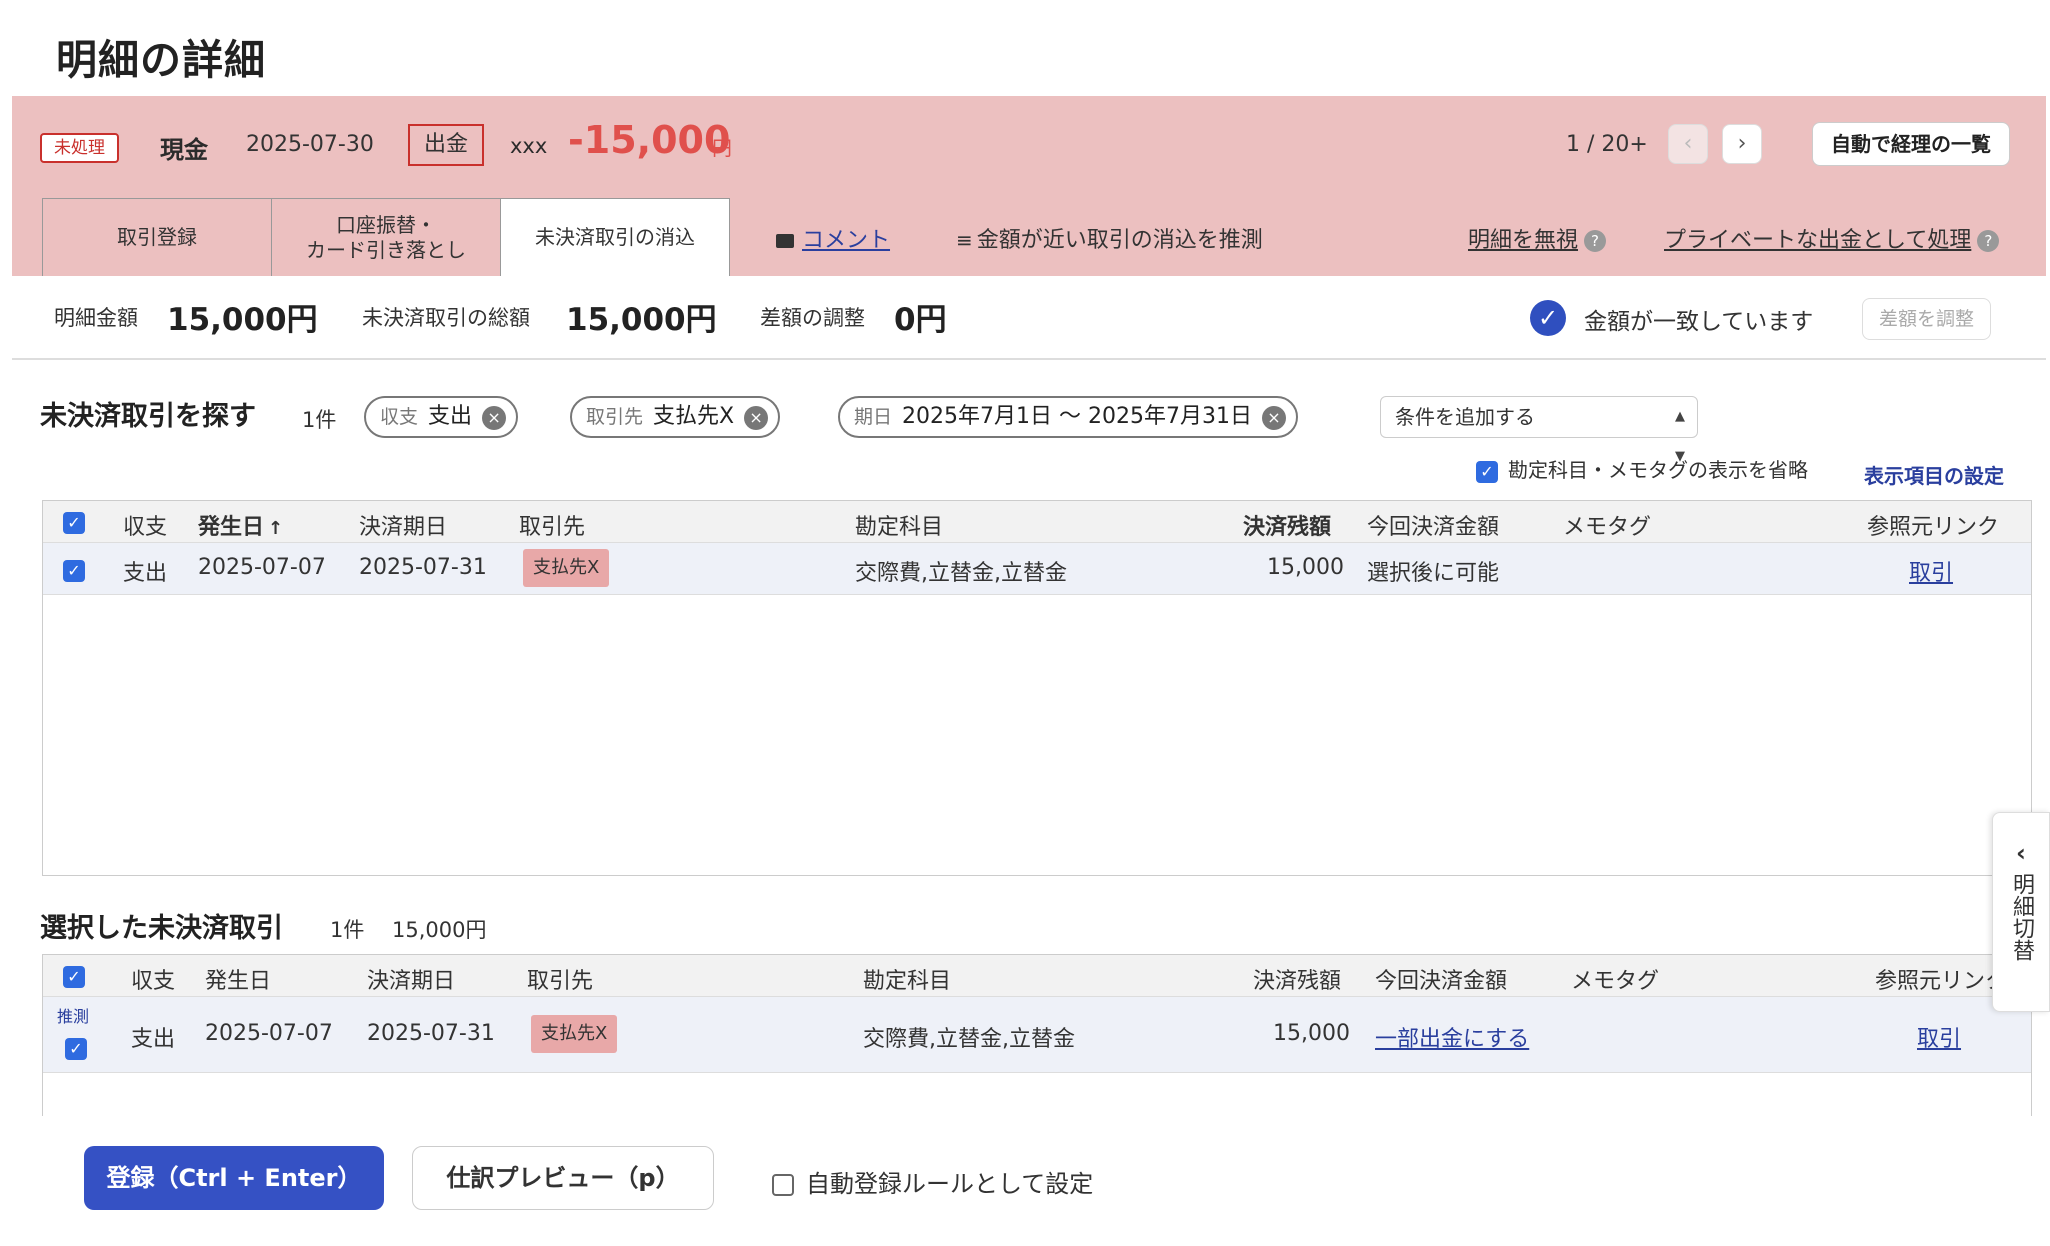  Describe the element at coordinates (920, 320) in the screenshot. I see `diff-value: 0円` at that location.